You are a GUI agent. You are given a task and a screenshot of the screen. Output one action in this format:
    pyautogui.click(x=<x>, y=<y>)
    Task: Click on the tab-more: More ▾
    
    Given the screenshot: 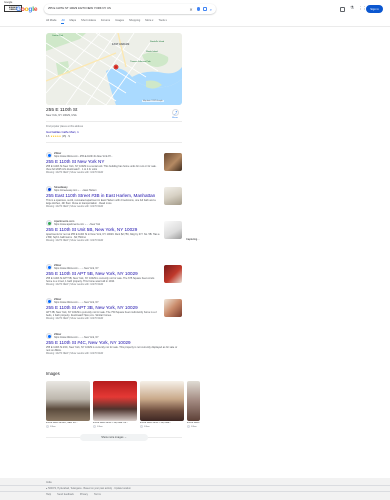 What is the action you would take?
    pyautogui.click(x=149, y=21)
    